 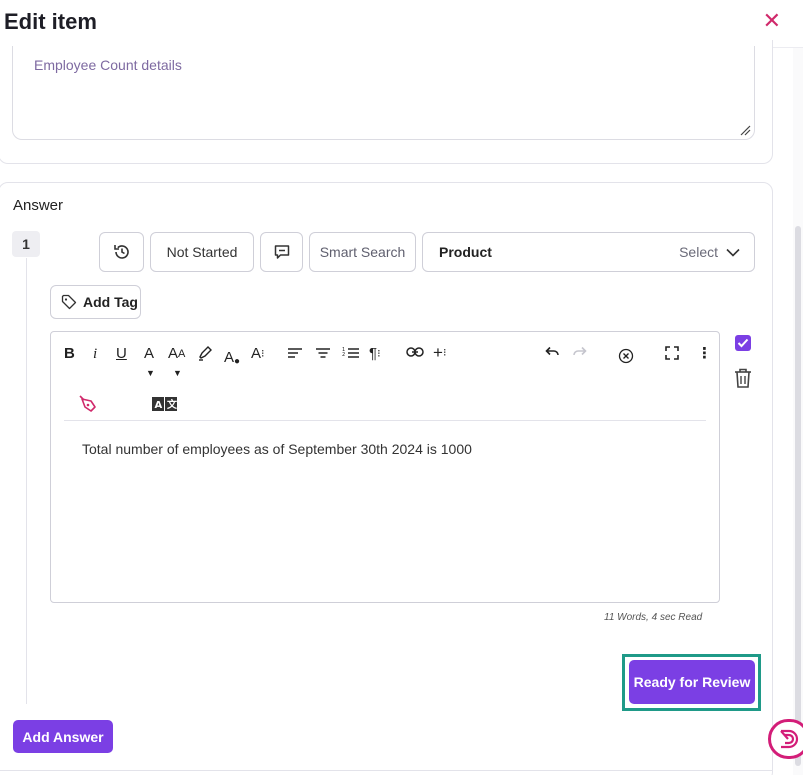 I want to click on answer-index-badge: 1, so click(x=26, y=244).